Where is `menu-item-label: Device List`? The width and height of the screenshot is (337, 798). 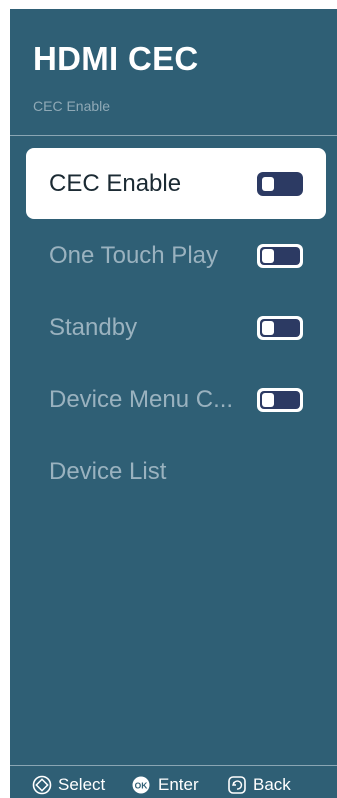 menu-item-label: Device List is located at coordinates (108, 471).